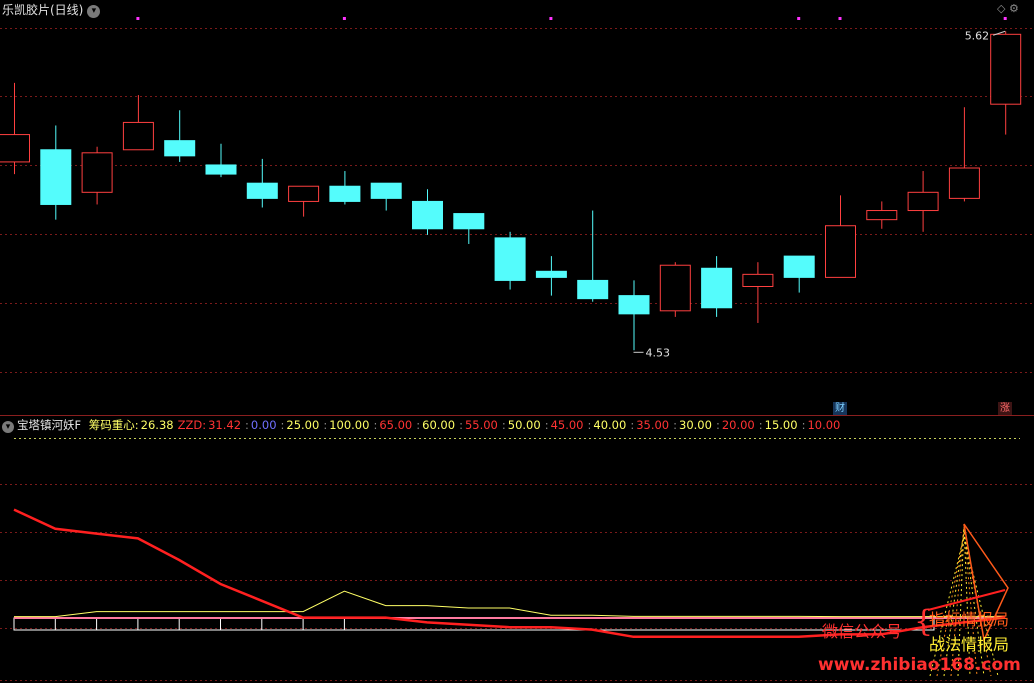 The width and height of the screenshot is (1034, 683). Describe the element at coordinates (862, 631) in the screenshot. I see `watermark-wechat: 微信公众号` at that location.